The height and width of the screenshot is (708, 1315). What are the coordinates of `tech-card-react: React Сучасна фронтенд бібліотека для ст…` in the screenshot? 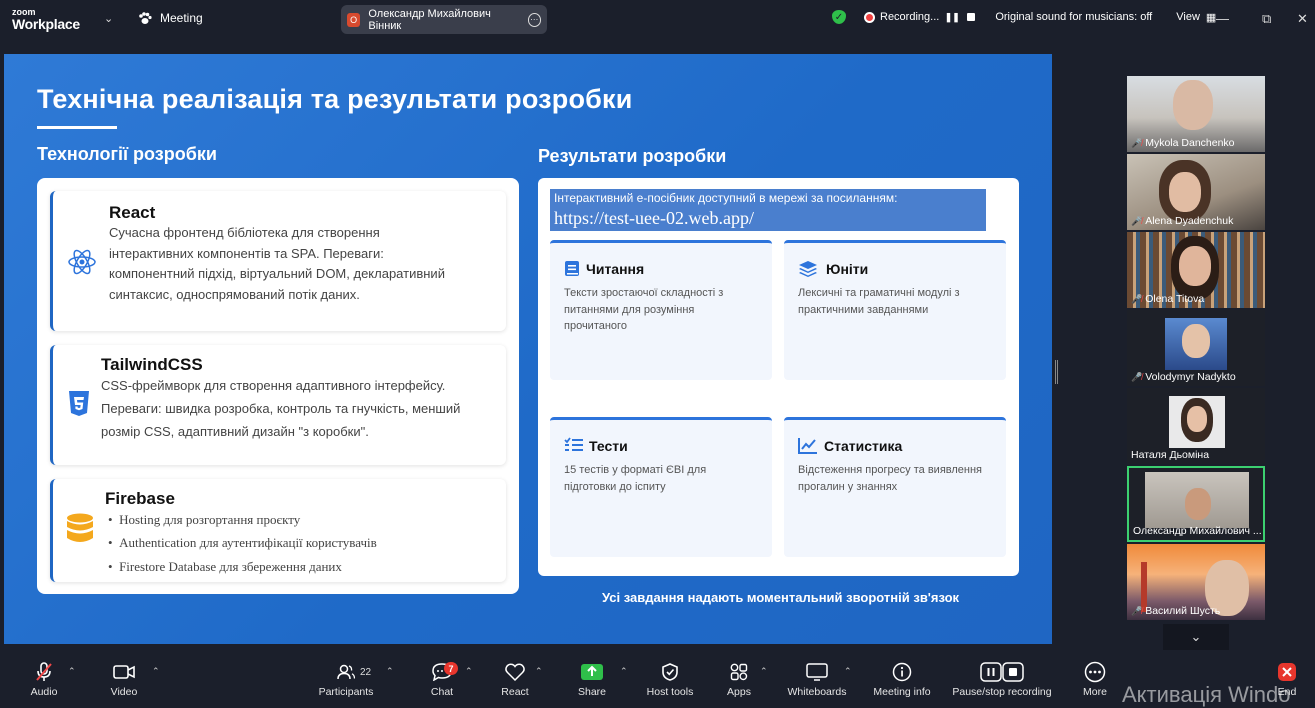 It's located at (278, 261).